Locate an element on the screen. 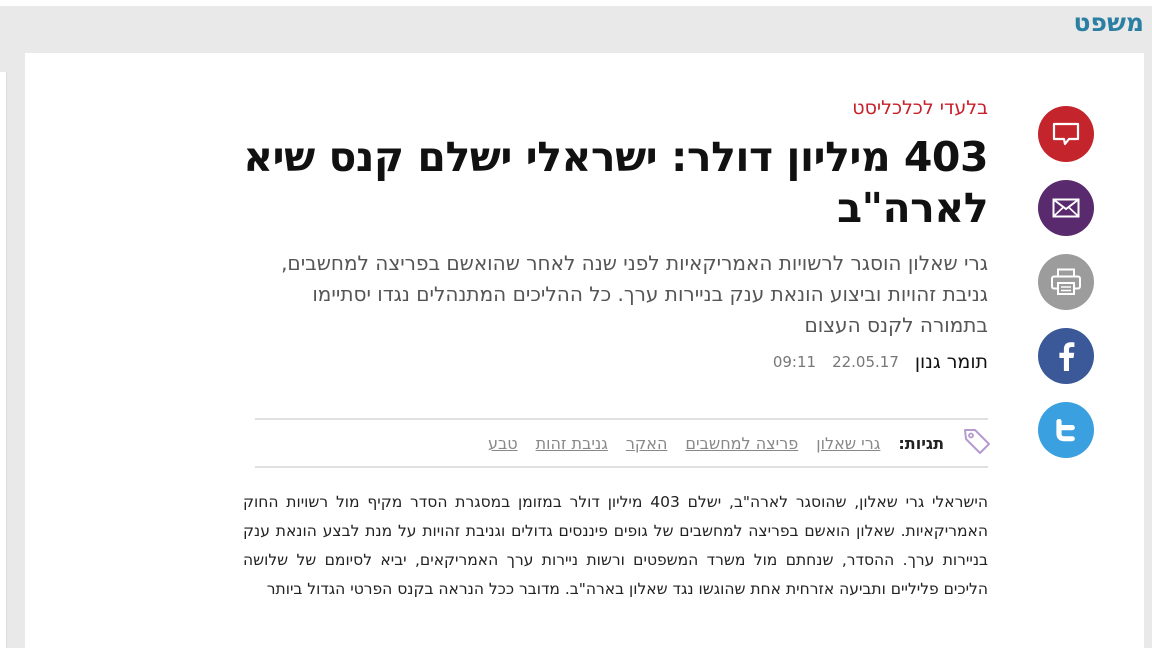 The height and width of the screenshot is (648, 1152). kicker-label: בלעדי לכלכליסט is located at coordinates (614, 108).